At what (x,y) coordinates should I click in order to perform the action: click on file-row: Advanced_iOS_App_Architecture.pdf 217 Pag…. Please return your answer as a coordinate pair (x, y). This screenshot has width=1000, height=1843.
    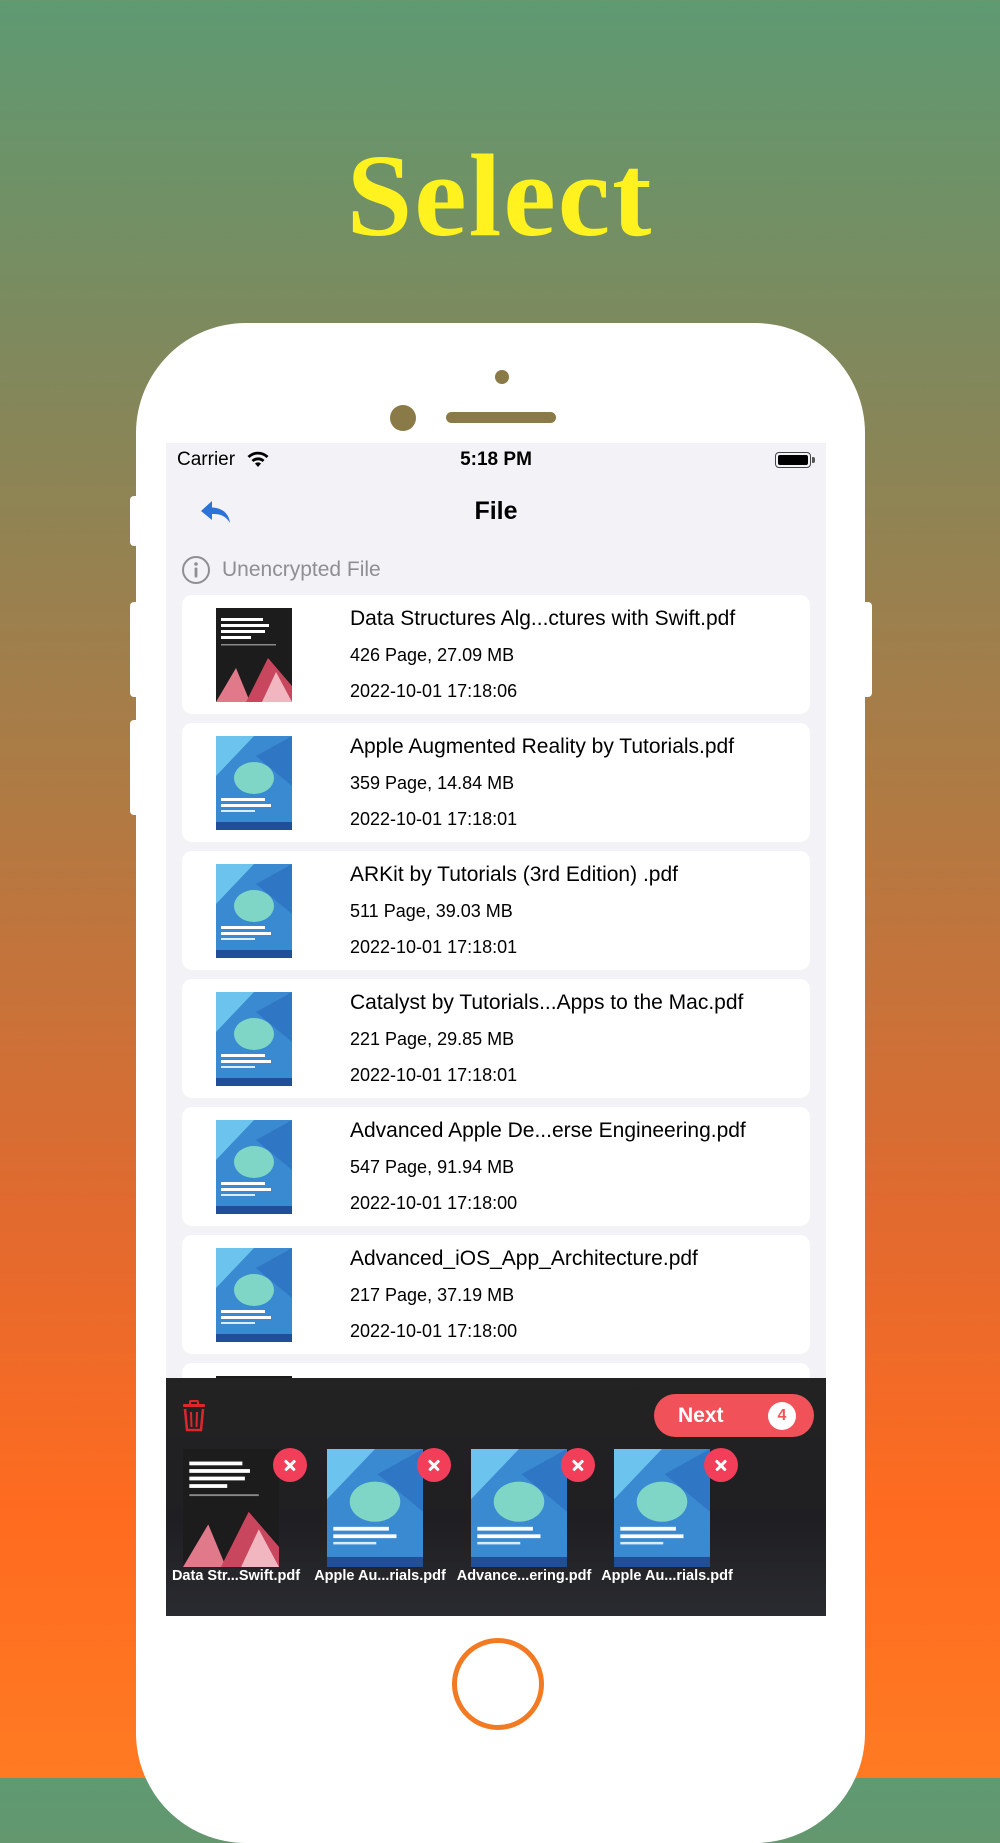
    Looking at the image, I should click on (496, 1294).